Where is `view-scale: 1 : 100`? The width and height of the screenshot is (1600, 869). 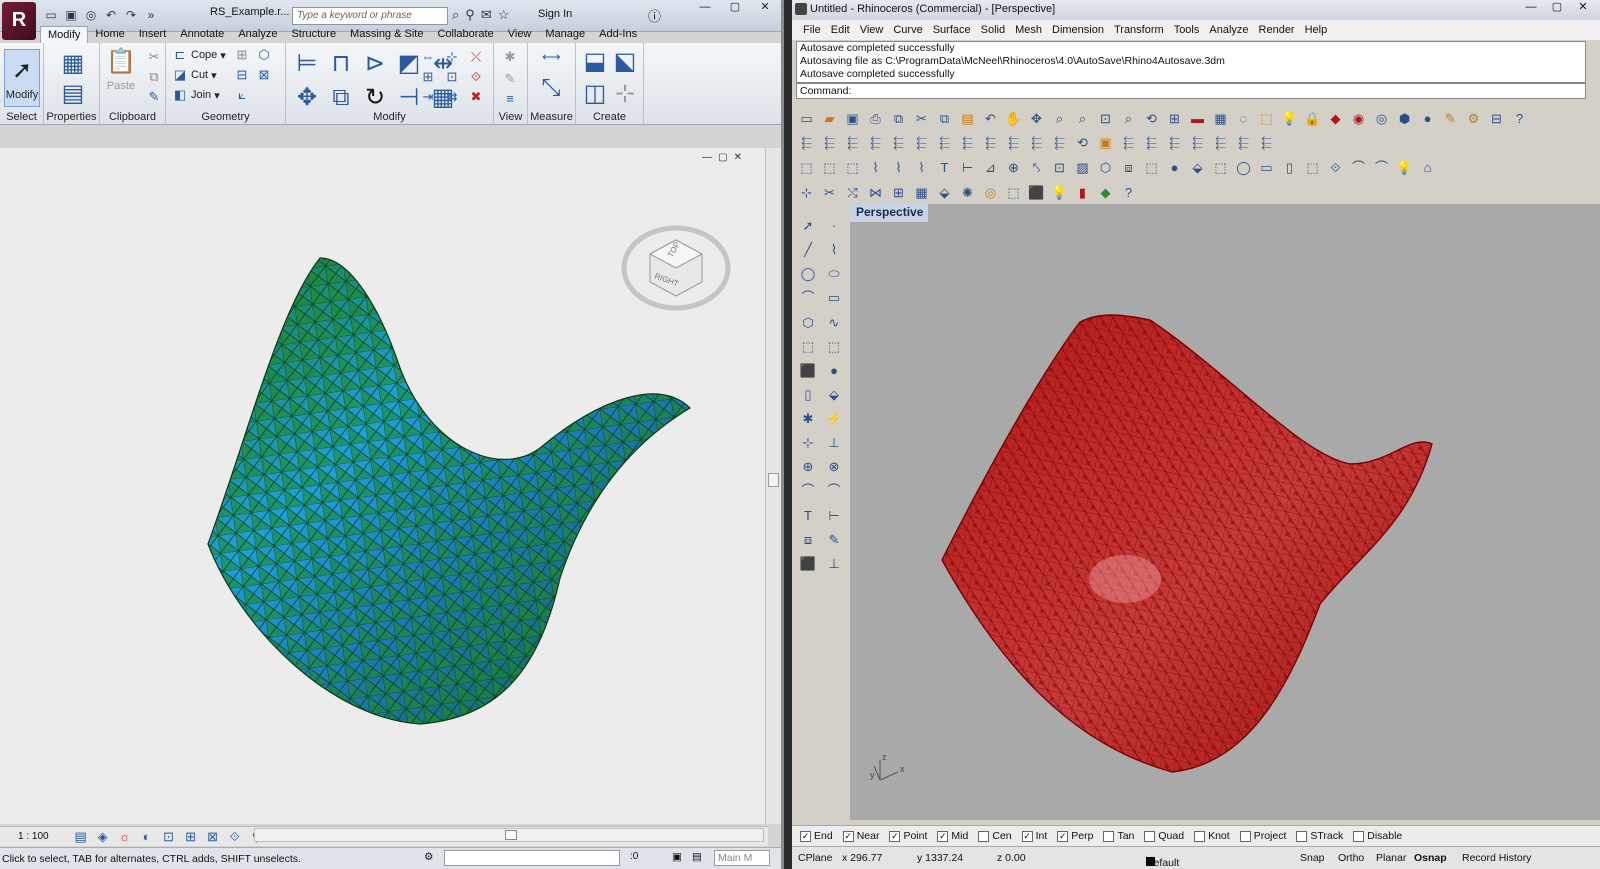 view-scale: 1 : 100 is located at coordinates (33, 836).